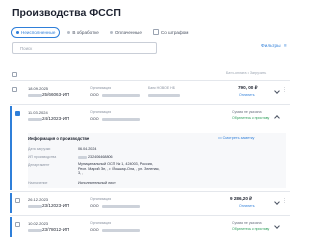 The width and height of the screenshot is (320, 245). Describe the element at coordinates (17, 32) in the screenshot. I see `active-dot-icon` at that location.